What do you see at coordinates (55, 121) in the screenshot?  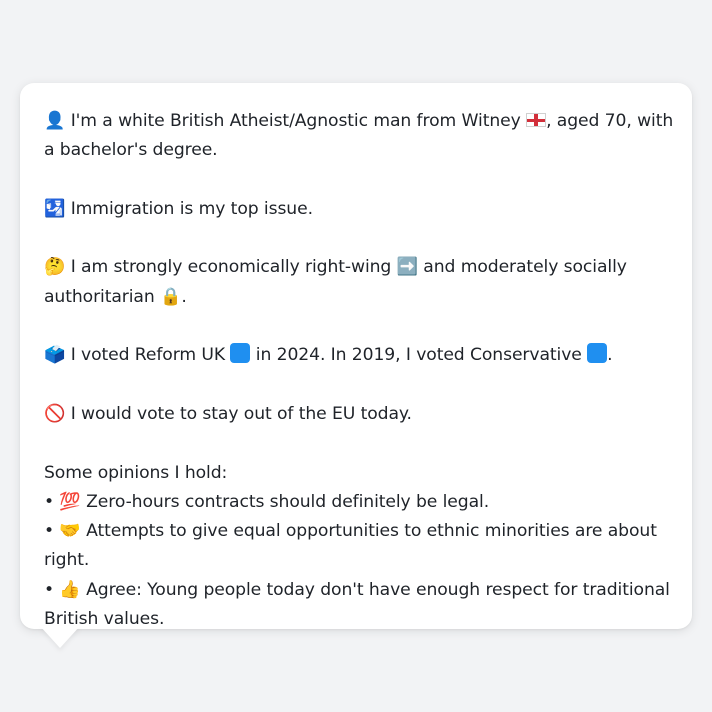 I see `person-icon: 👤` at bounding box center [55, 121].